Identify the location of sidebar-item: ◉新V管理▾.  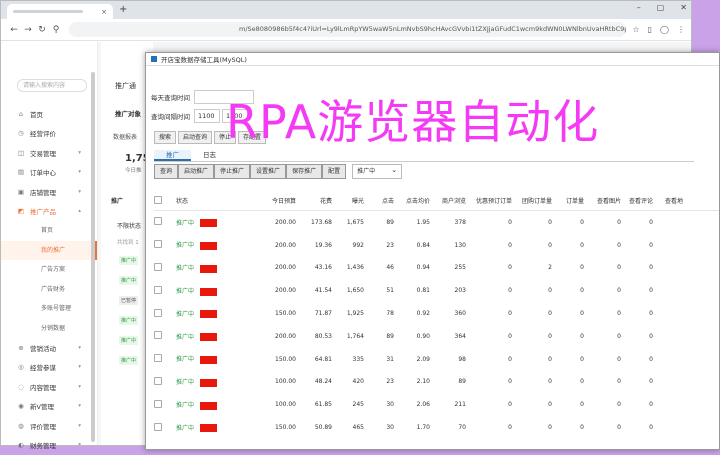
(49, 407).